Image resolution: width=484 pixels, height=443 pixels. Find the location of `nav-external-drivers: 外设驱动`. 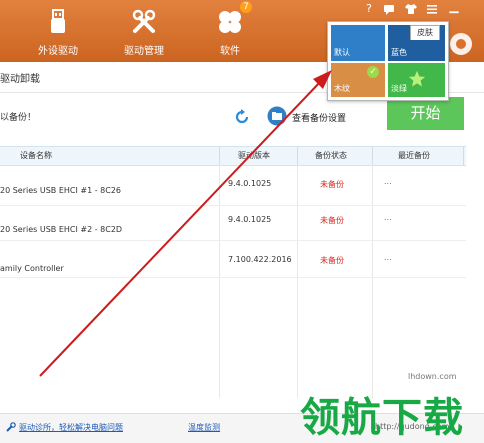

nav-external-drivers: 外设驱动 is located at coordinates (58, 31).